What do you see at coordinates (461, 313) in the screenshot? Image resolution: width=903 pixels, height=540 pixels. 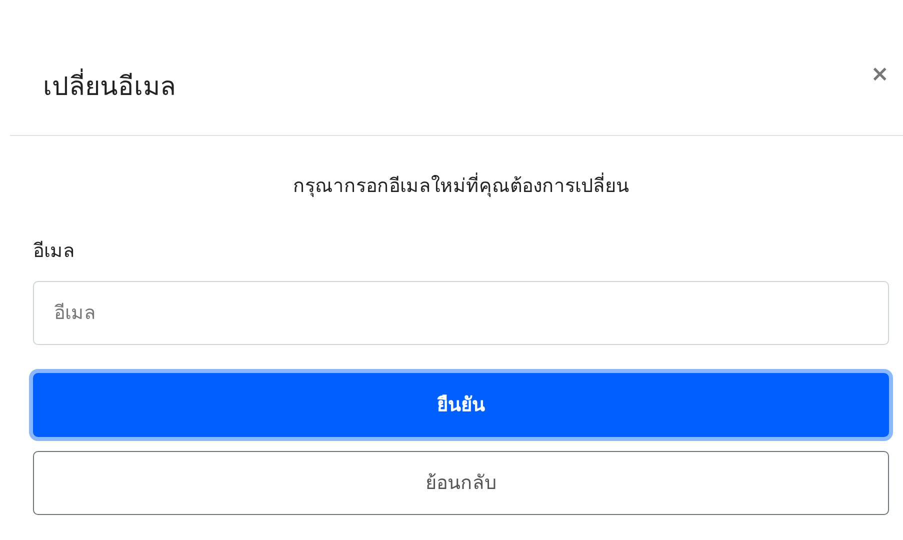 I see `email-field: อีเมล` at bounding box center [461, 313].